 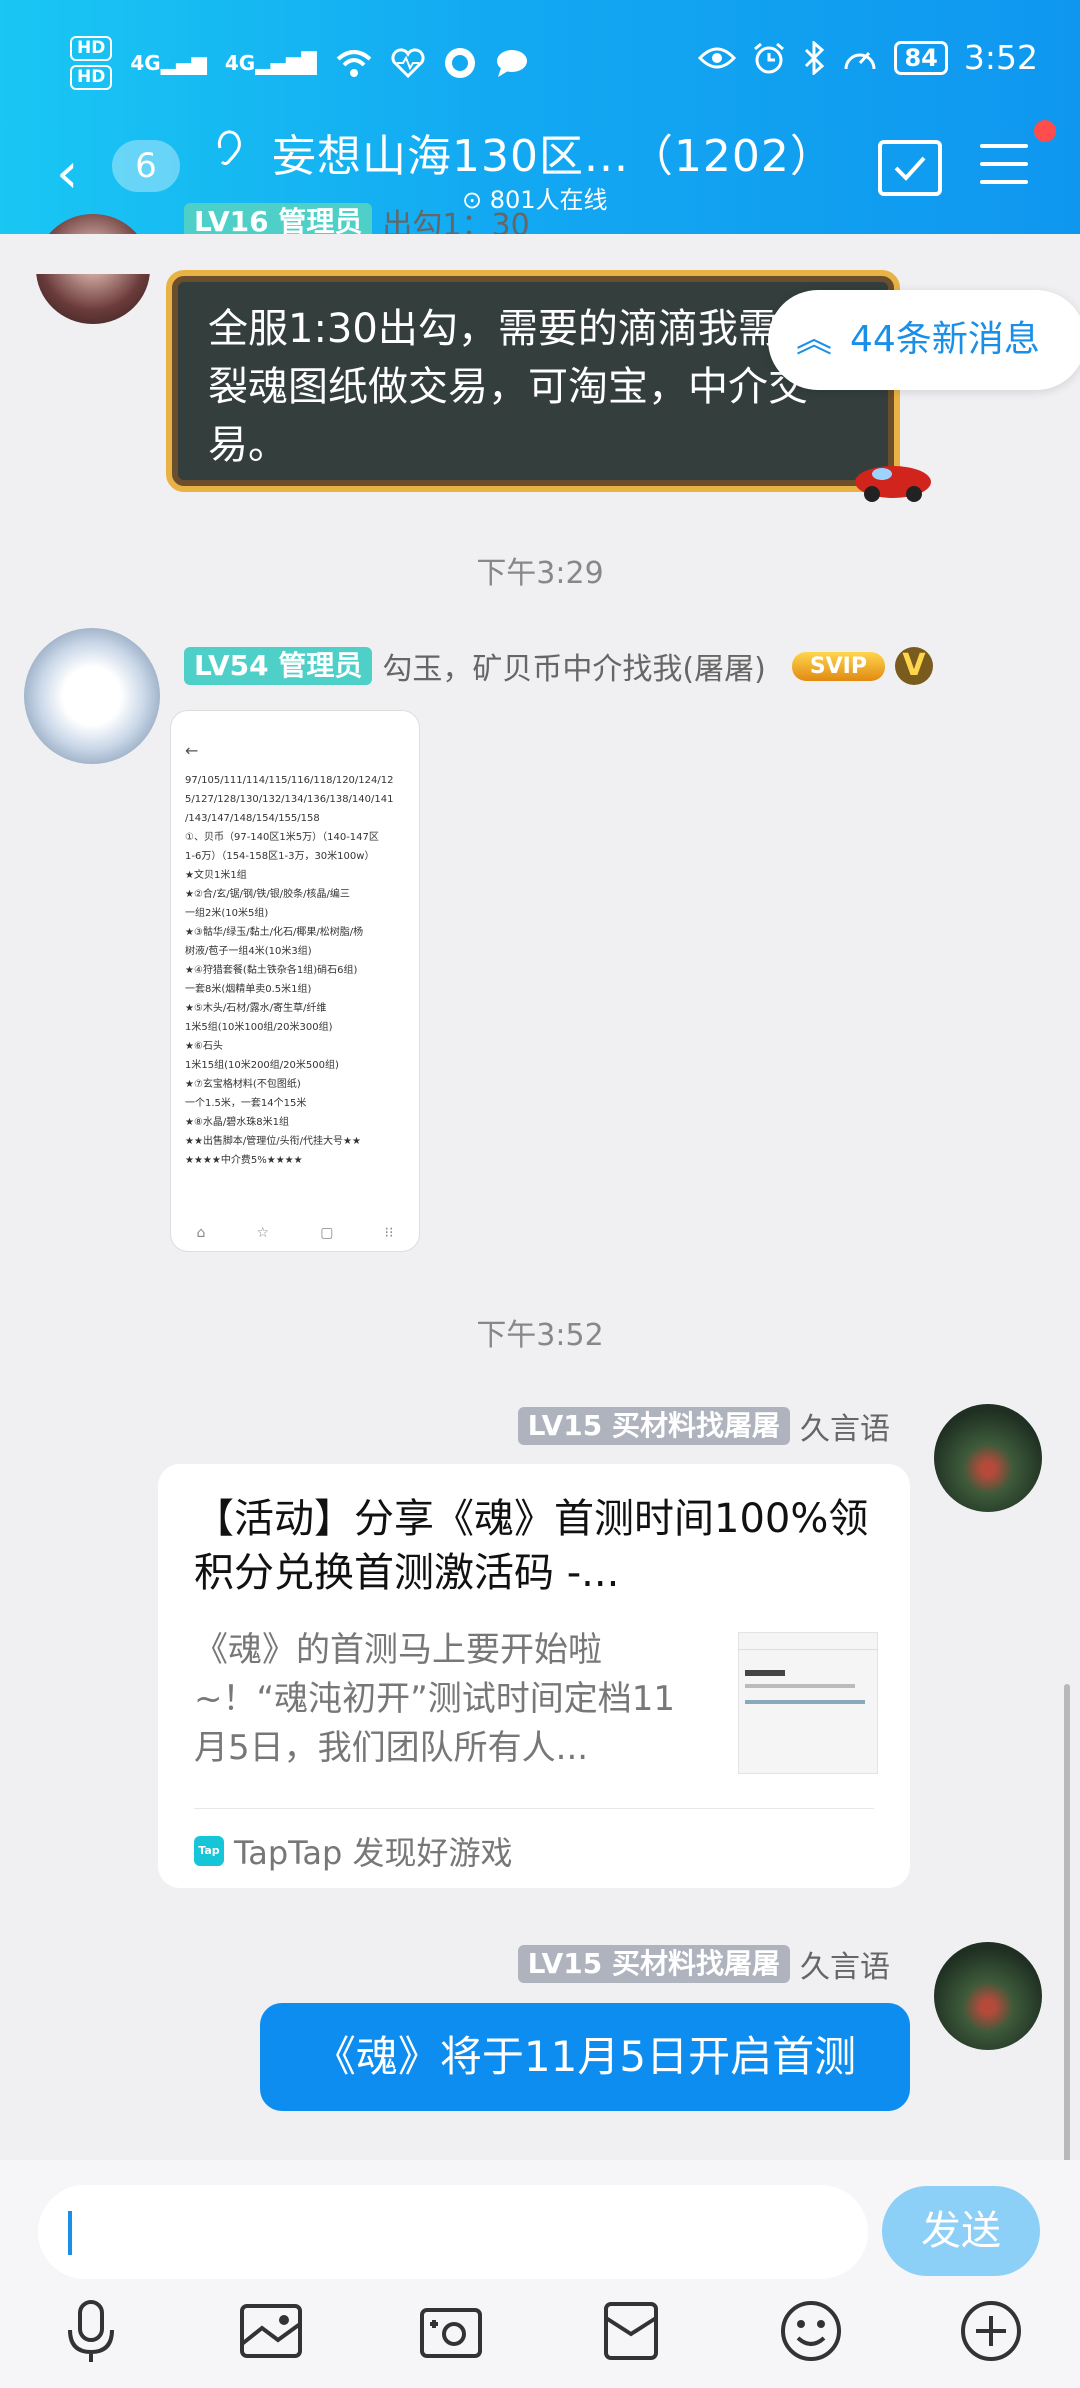 I want to click on signal-1: 4G▂▄▆, so click(x=168, y=63).